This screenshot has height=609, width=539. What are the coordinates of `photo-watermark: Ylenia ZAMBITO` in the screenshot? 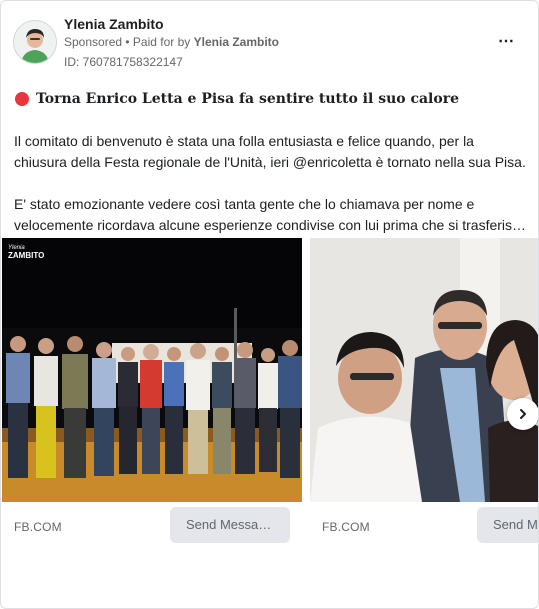 It's located at (26, 252).